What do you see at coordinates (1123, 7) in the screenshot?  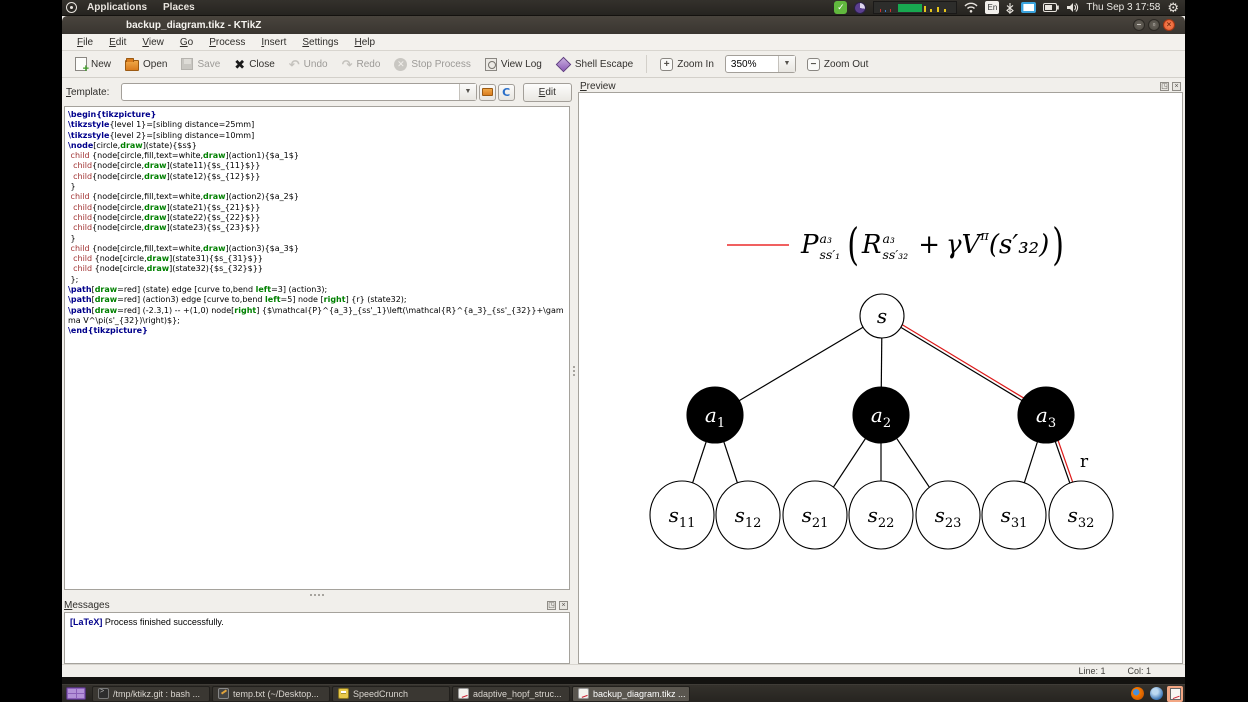 I see `clock: Thu Sep 3 17:58` at bounding box center [1123, 7].